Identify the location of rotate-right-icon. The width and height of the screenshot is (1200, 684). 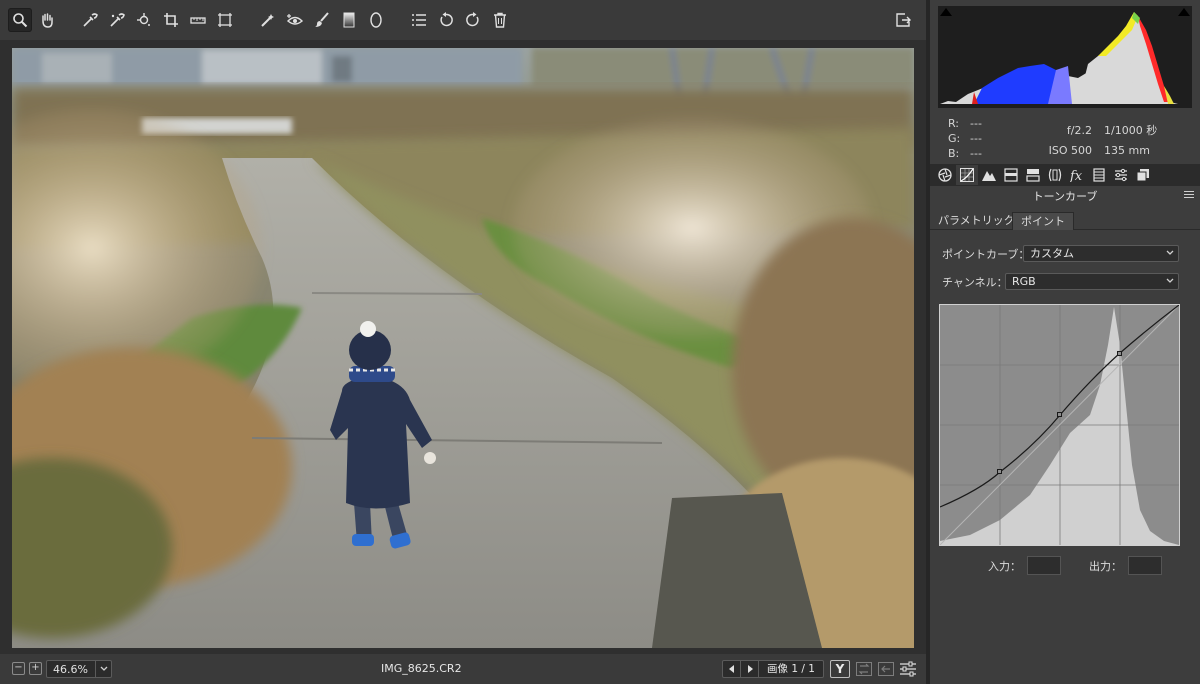
(473, 20).